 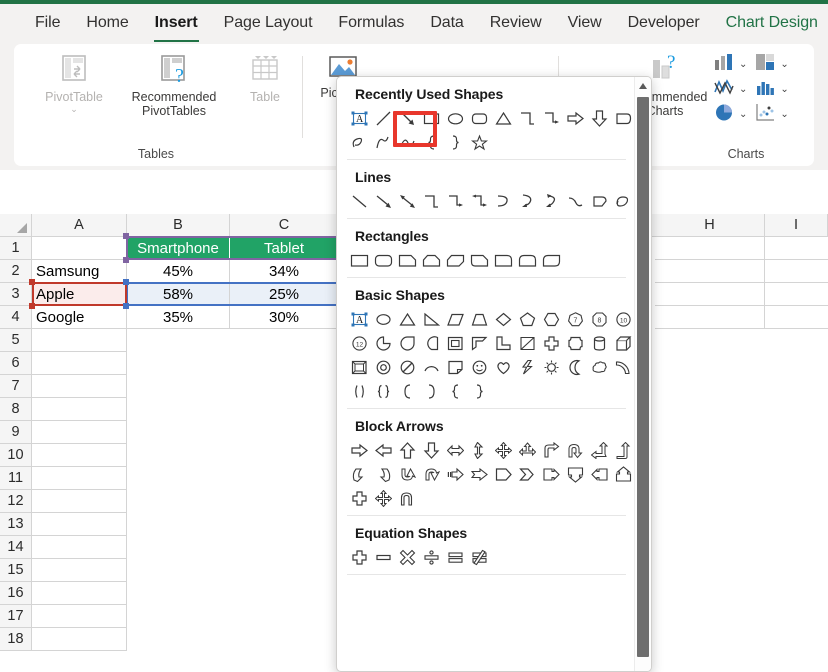 I want to click on tab-view: View, so click(x=585, y=23).